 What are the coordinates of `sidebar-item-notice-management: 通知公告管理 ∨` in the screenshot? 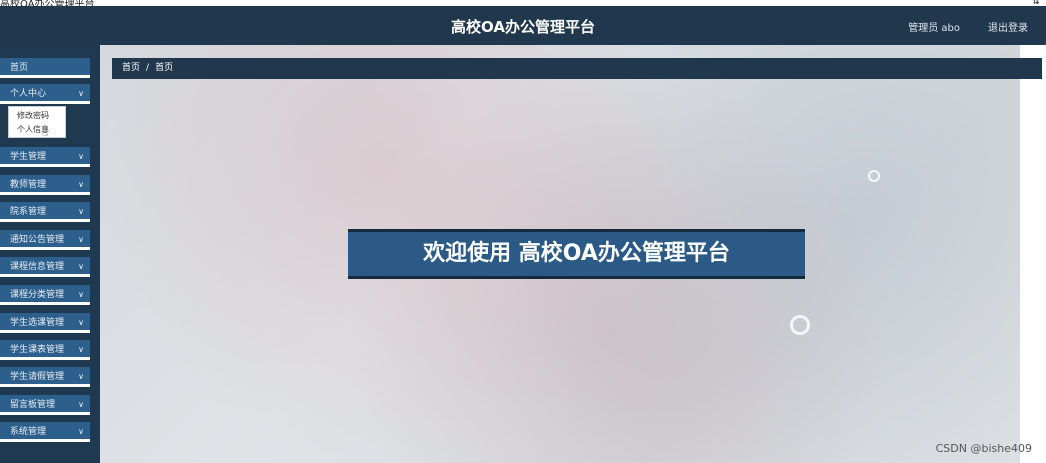 It's located at (45, 240).